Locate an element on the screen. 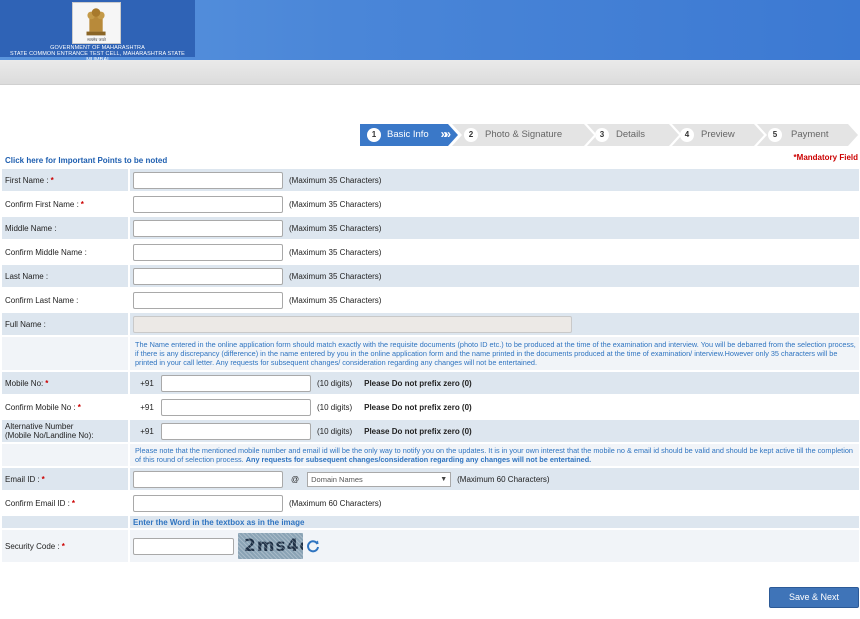 The width and height of the screenshot is (860, 619). refresh-captcha-icon is located at coordinates (313, 546).